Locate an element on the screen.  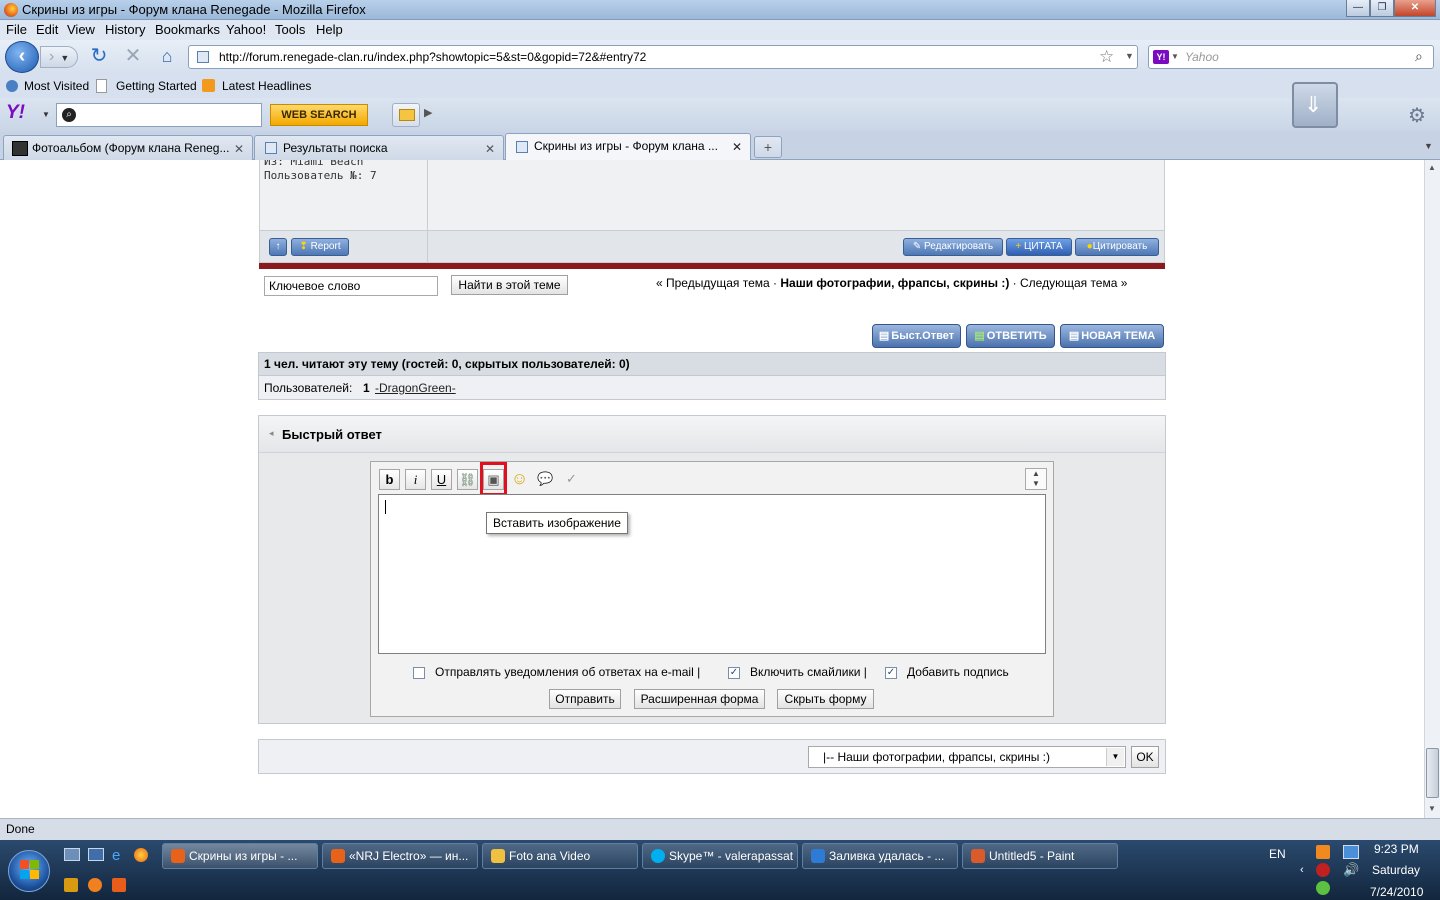
menu-history: History is located at coordinates (125, 29).